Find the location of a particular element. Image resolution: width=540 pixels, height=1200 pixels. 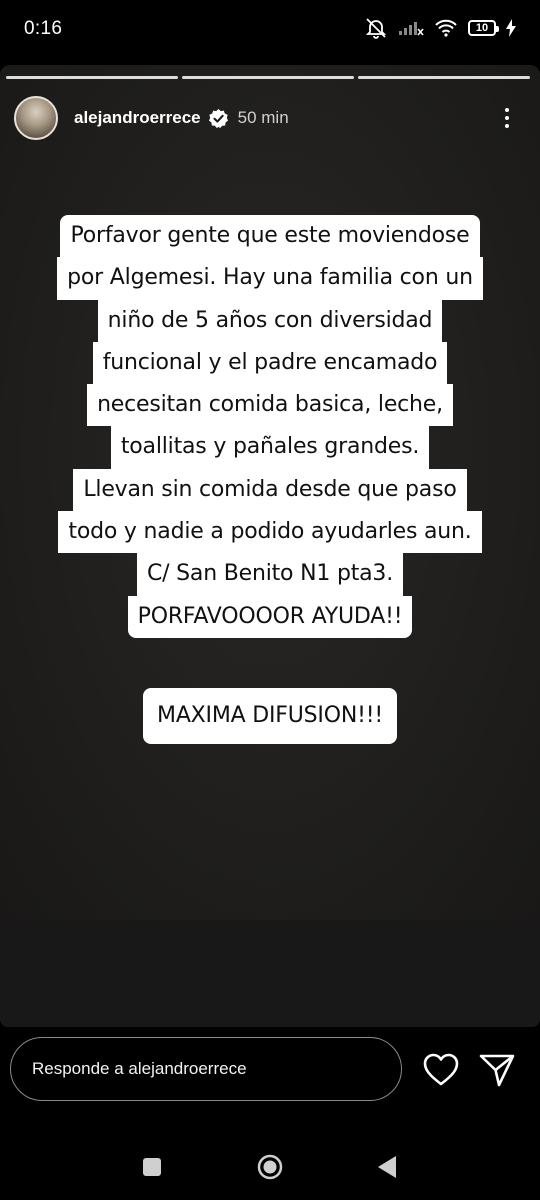

story-header: alejandroerrece 50 min is located at coordinates (270, 118).